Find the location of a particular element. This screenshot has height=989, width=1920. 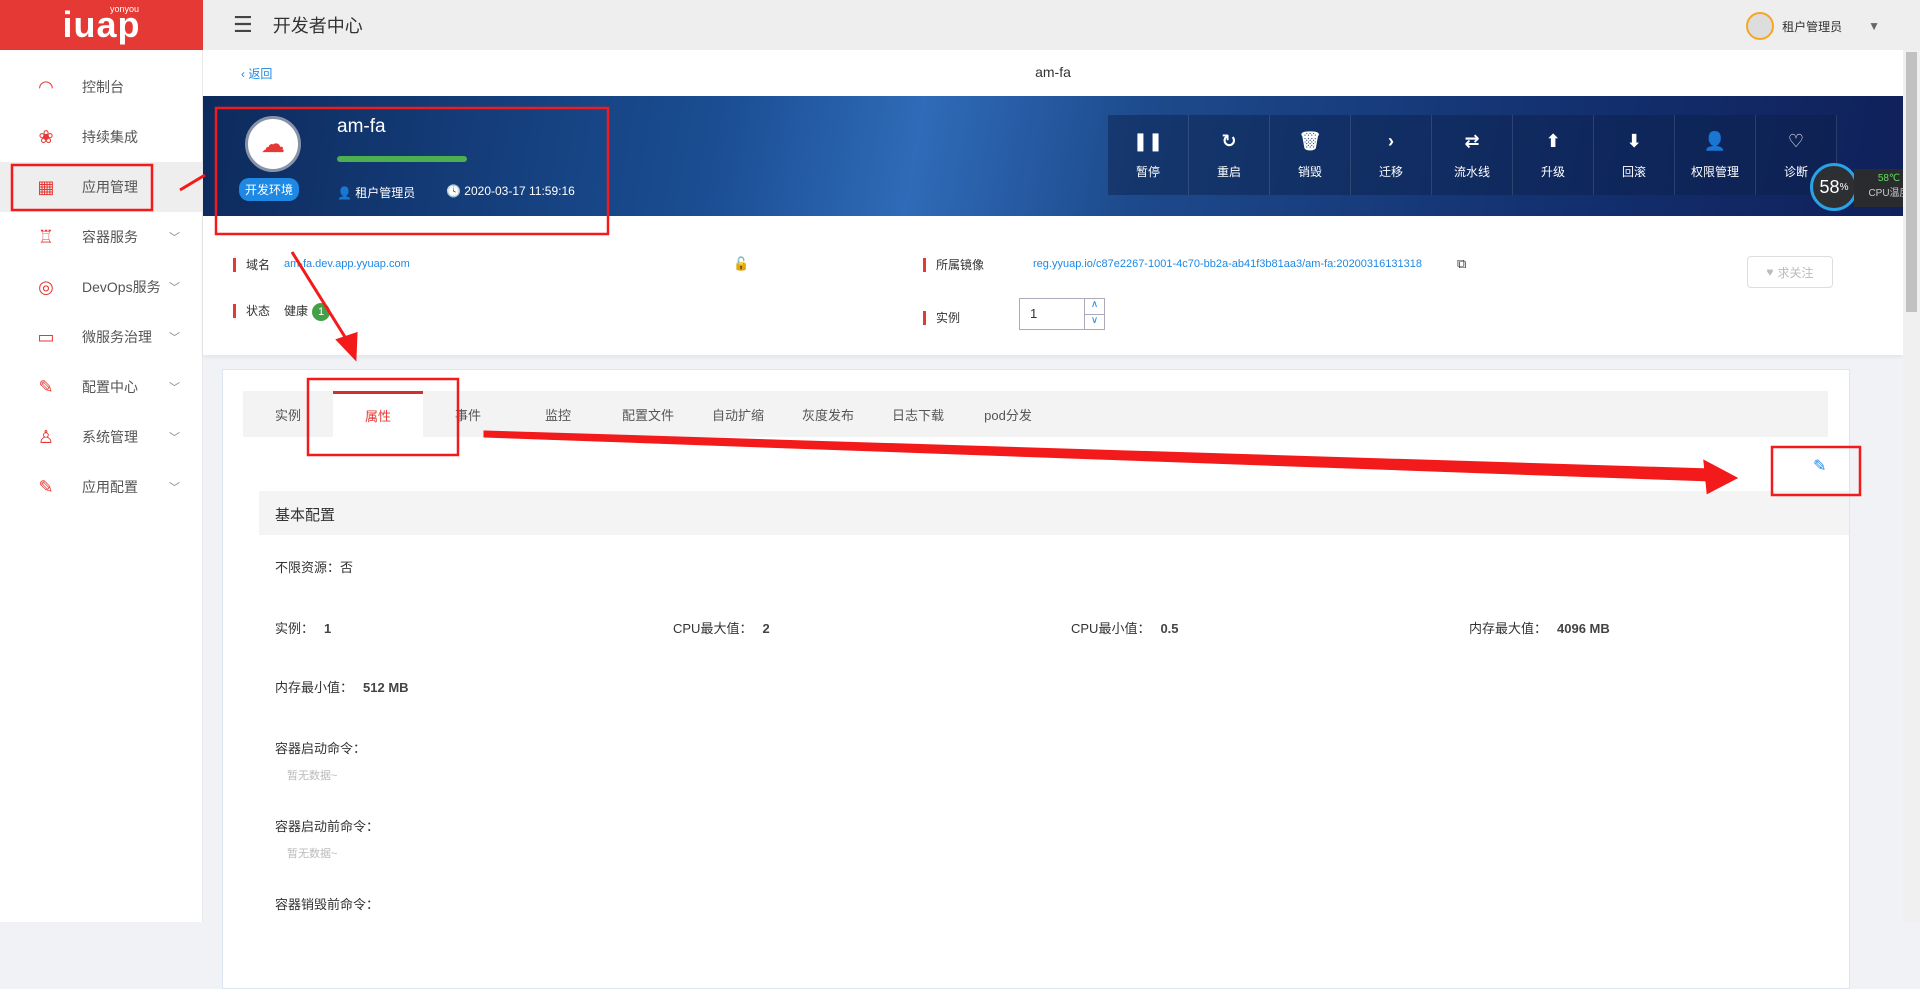

sidebar-item: ◎ DevOps服务 ﹀ is located at coordinates (101, 287).